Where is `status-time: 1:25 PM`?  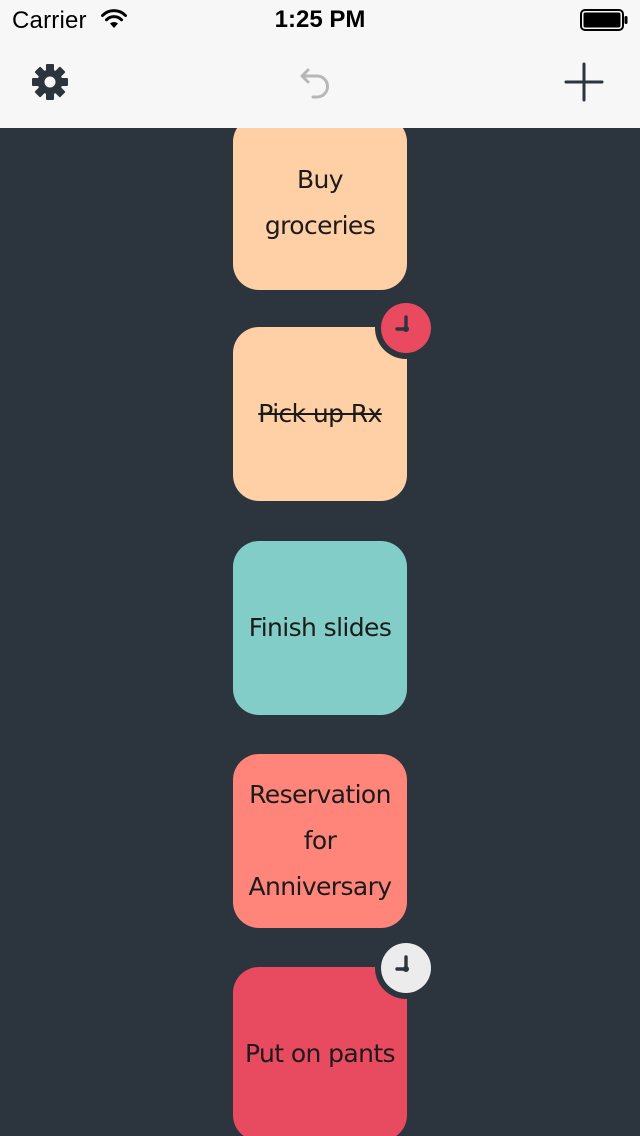 status-time: 1:25 PM is located at coordinates (320, 19).